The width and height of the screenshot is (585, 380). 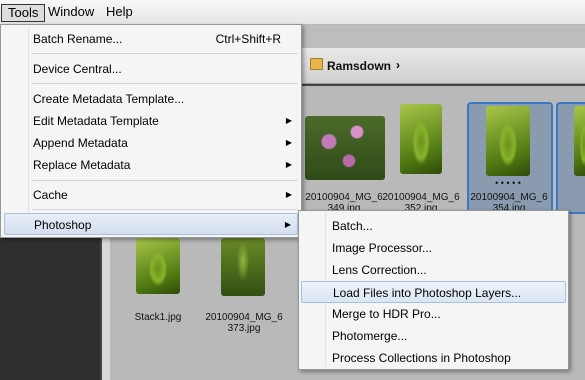 I want to click on rating-stars: • • • • •, so click(x=508, y=183).